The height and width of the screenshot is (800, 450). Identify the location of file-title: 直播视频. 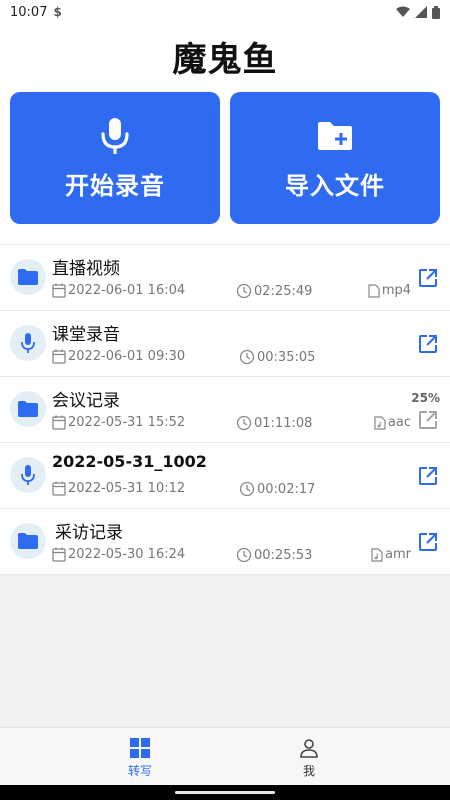
(86, 269).